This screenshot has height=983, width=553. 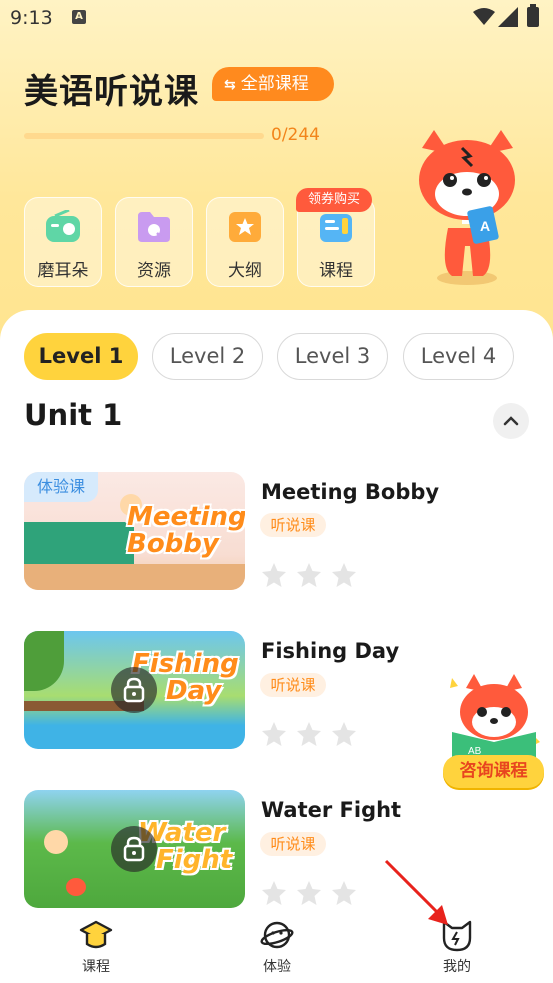 What do you see at coordinates (336, 271) in the screenshot?
I see `feature-label: 课程` at bounding box center [336, 271].